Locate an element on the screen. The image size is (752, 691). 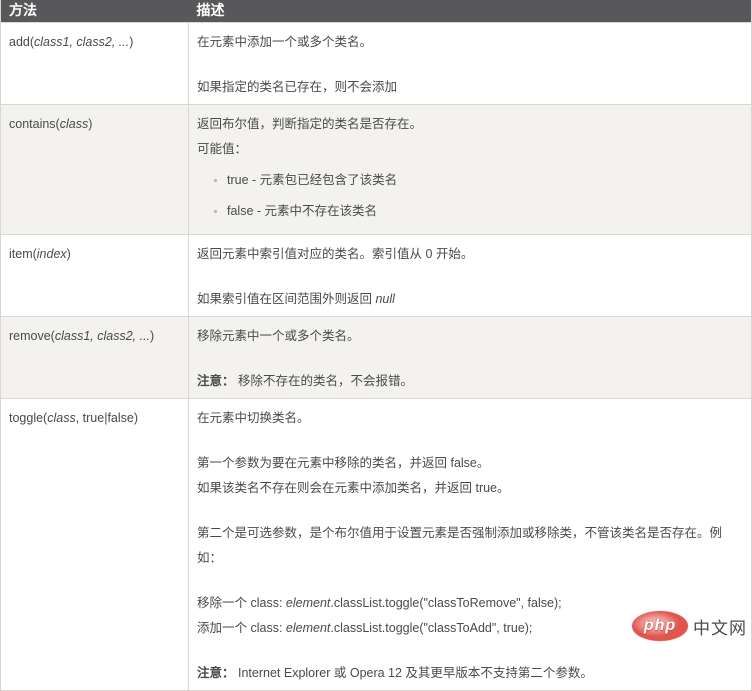
text: 如果索引值在区间范围外则返回 is located at coordinates (286, 299).